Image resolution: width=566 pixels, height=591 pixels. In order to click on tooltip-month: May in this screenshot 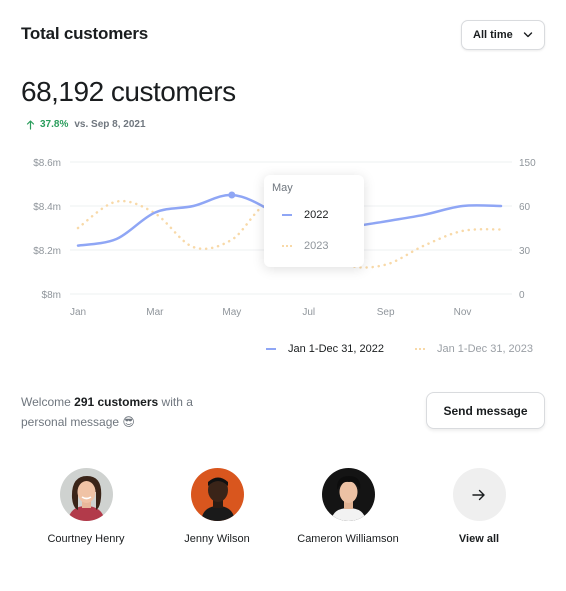, I will do `click(282, 188)`.